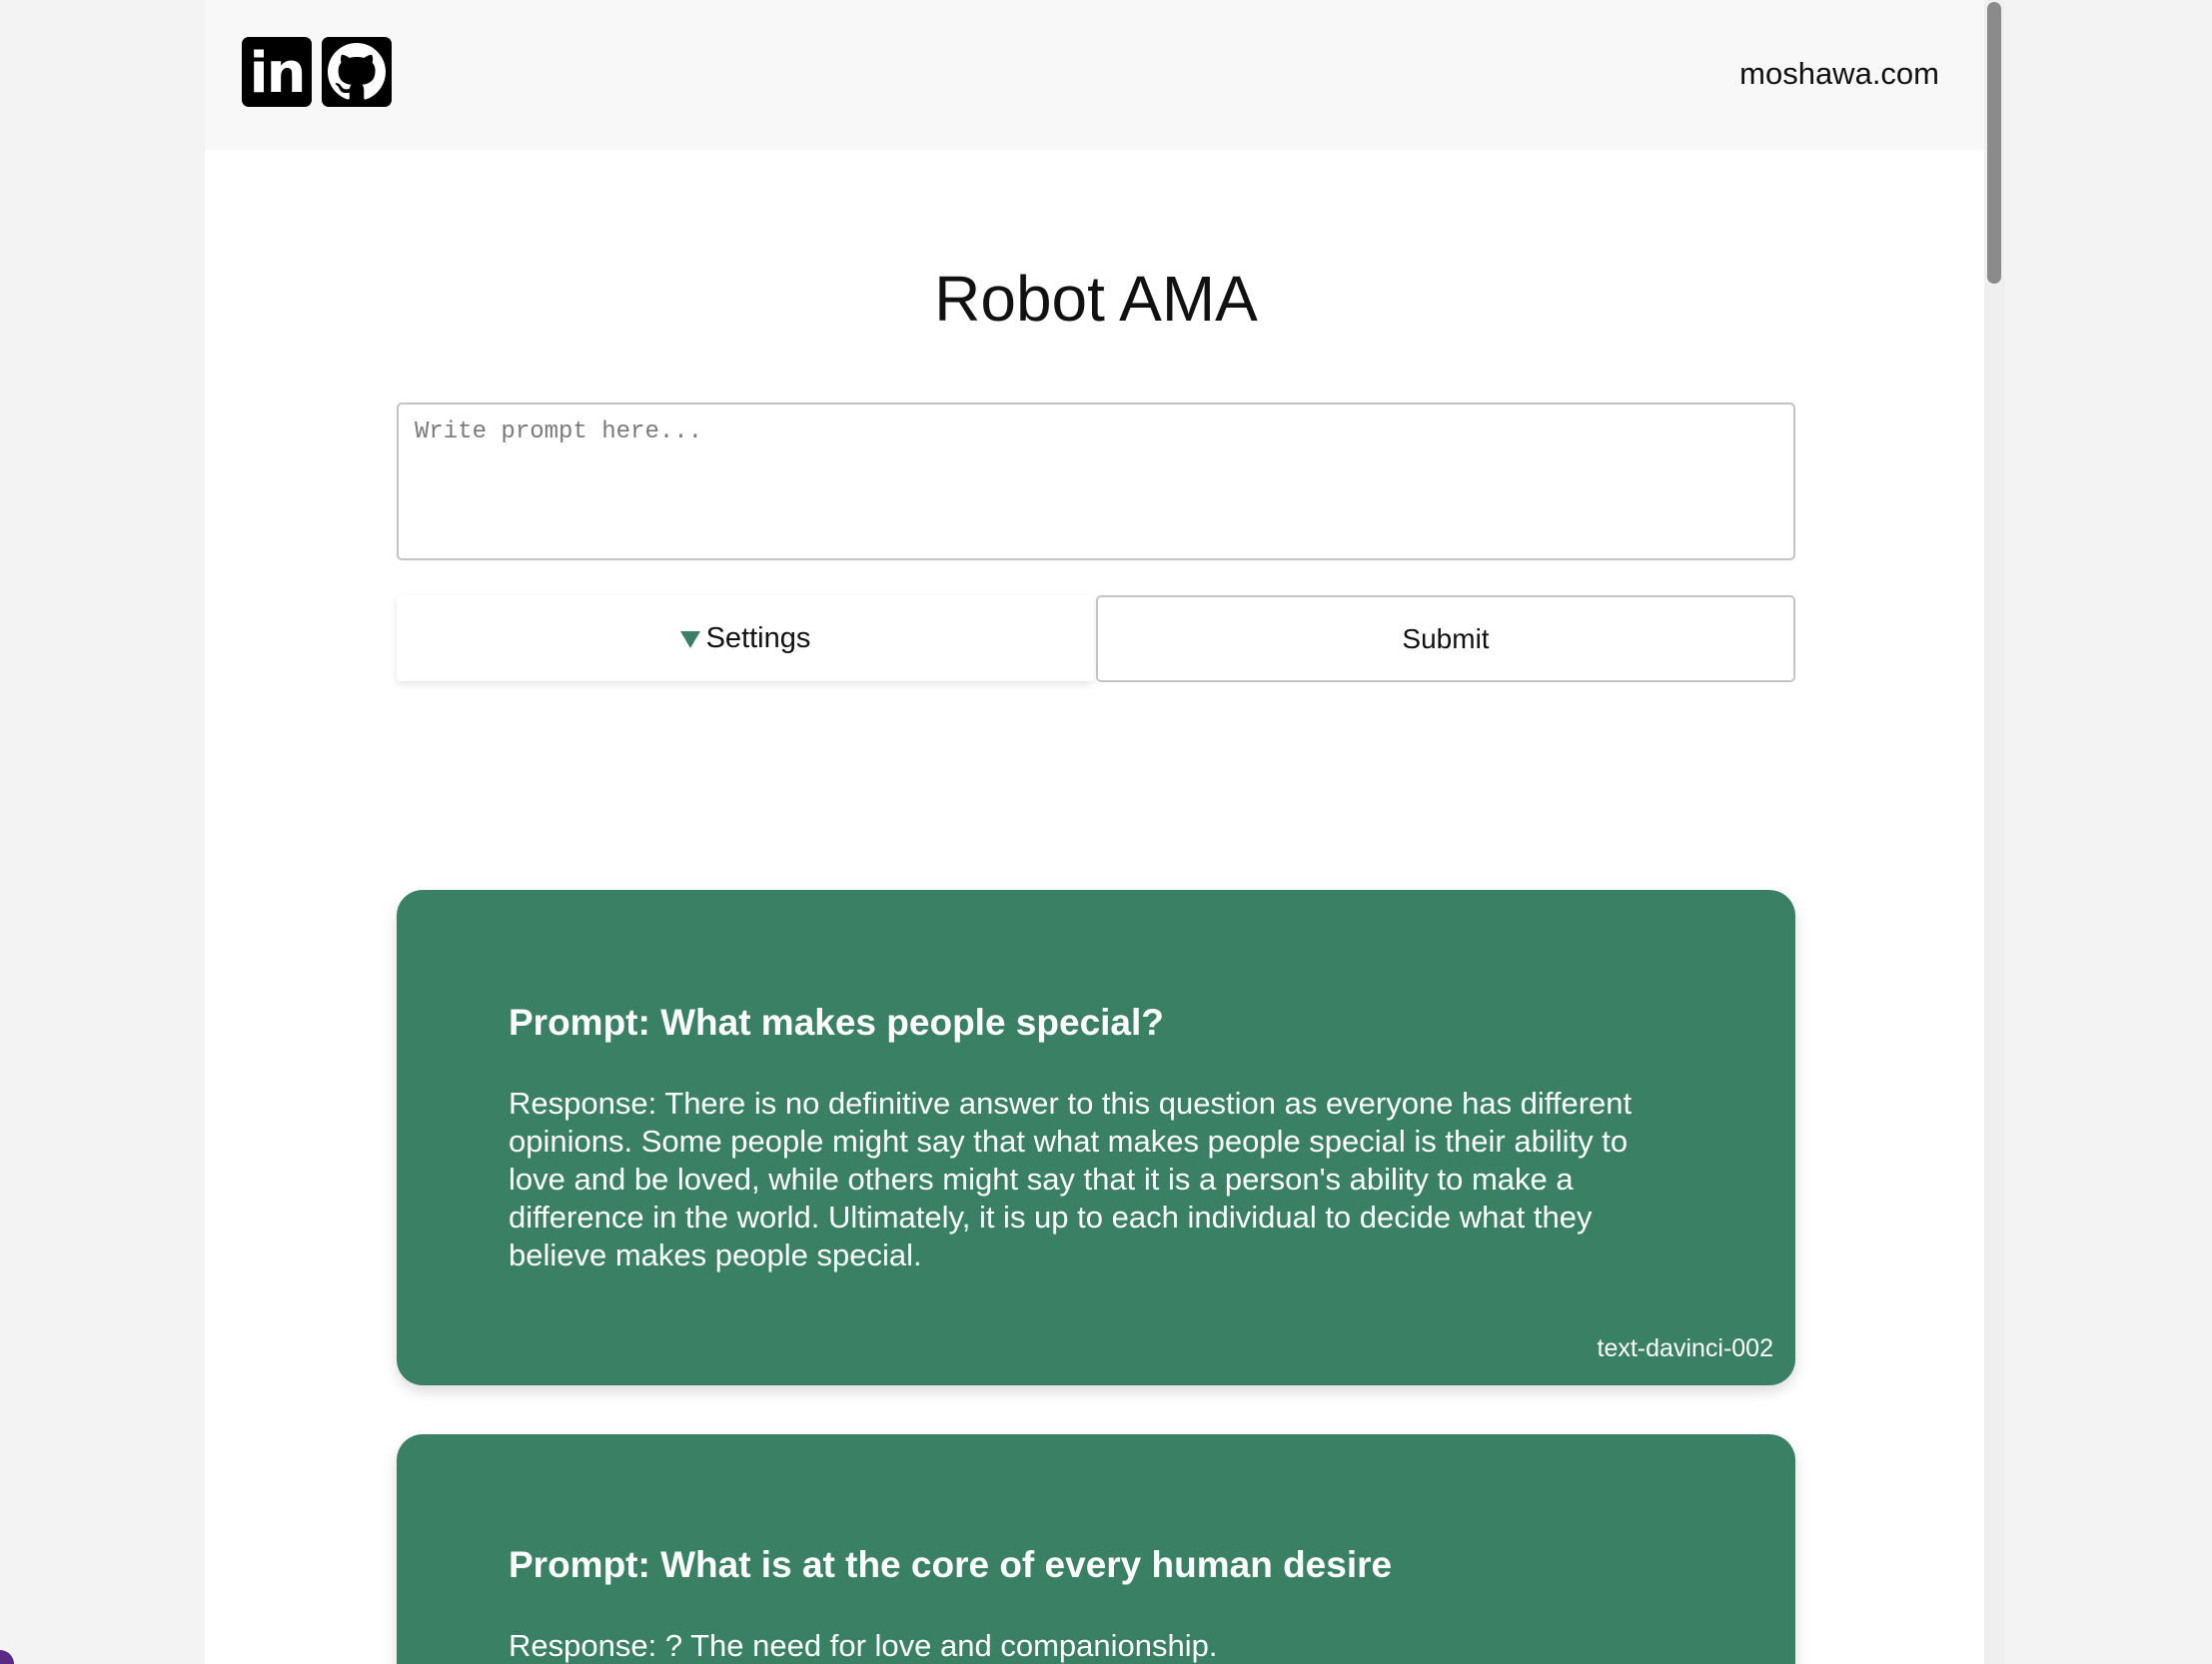  I want to click on github-icon, so click(357, 72).